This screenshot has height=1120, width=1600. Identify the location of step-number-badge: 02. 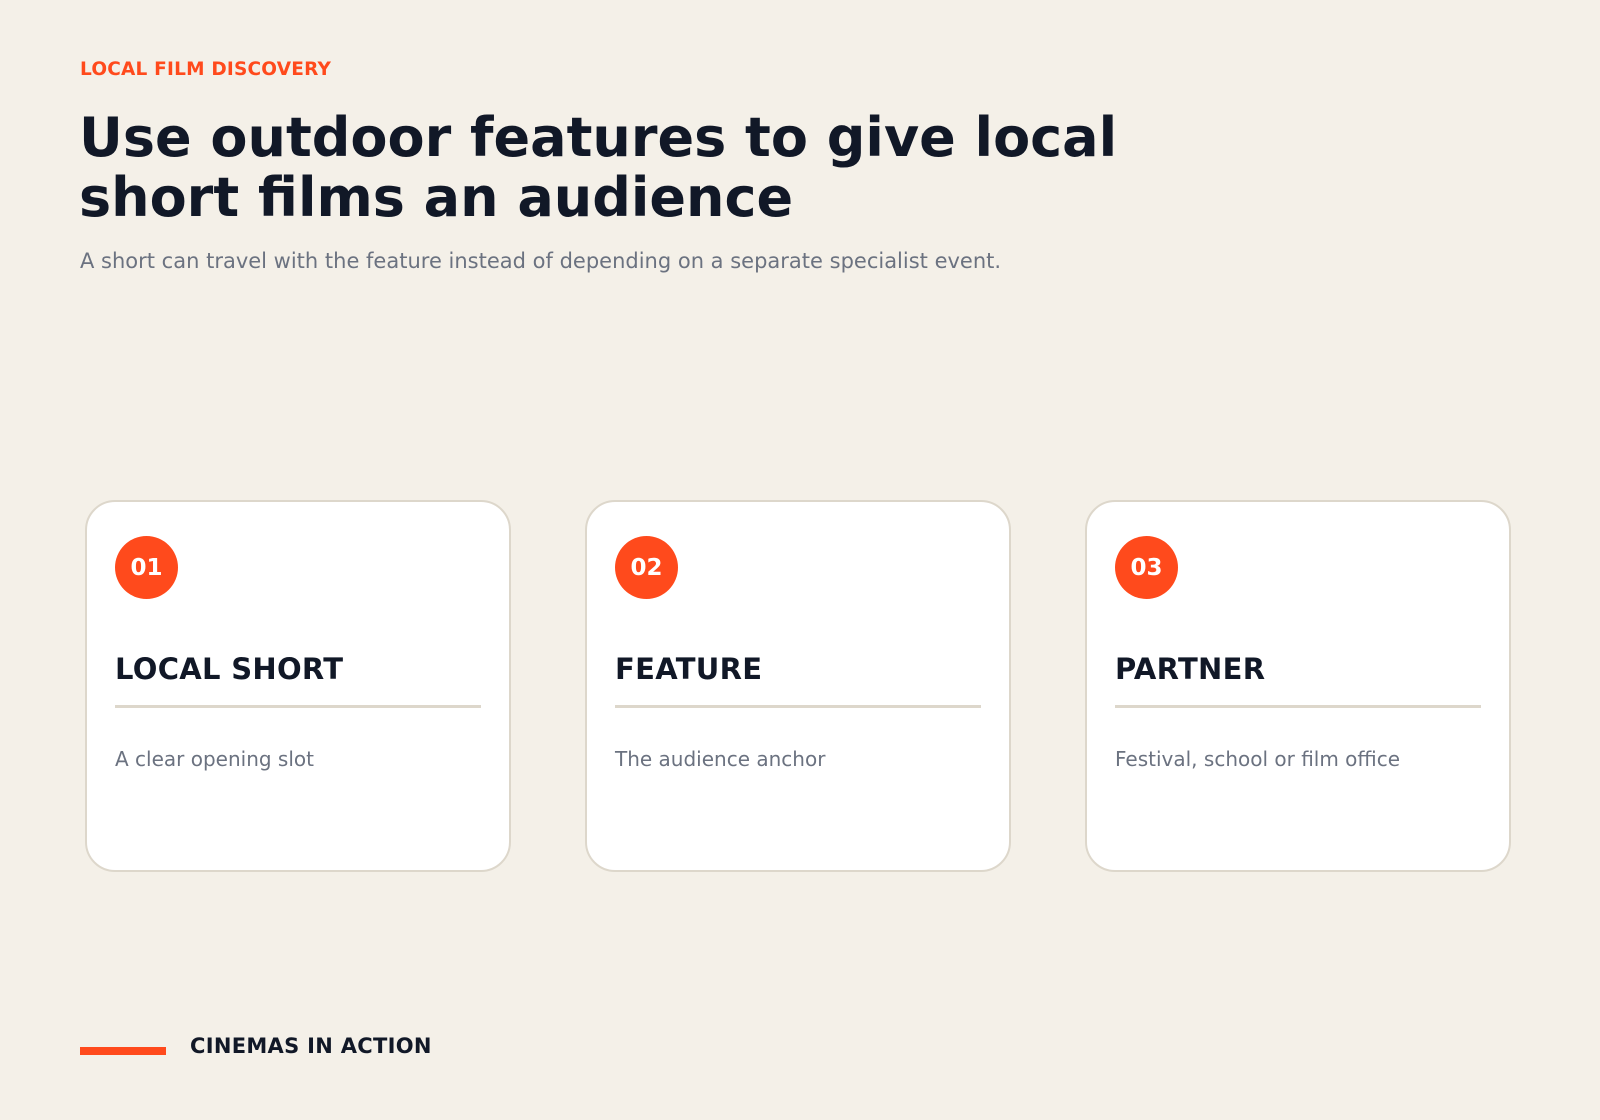
(646, 567).